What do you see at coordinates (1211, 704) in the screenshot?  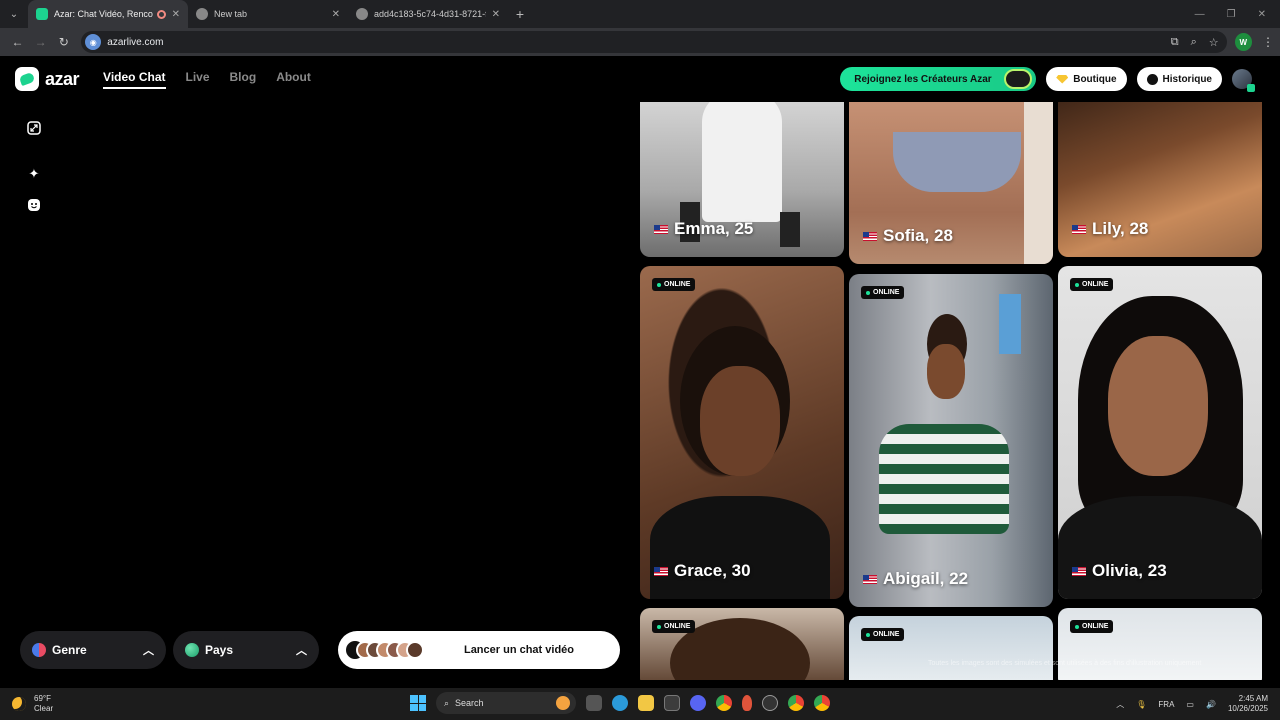 I see `volume-icon: 🔊` at bounding box center [1211, 704].